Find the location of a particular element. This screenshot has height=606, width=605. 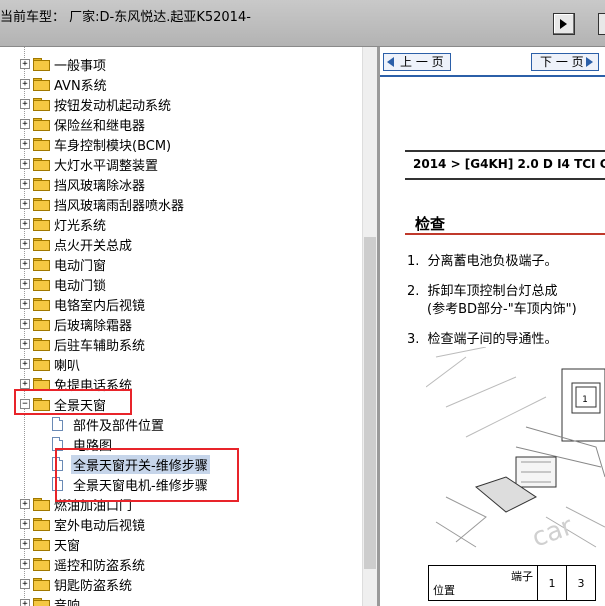

tree-folder-item: + 按钮发动机起动系统 is located at coordinates (180, 104).